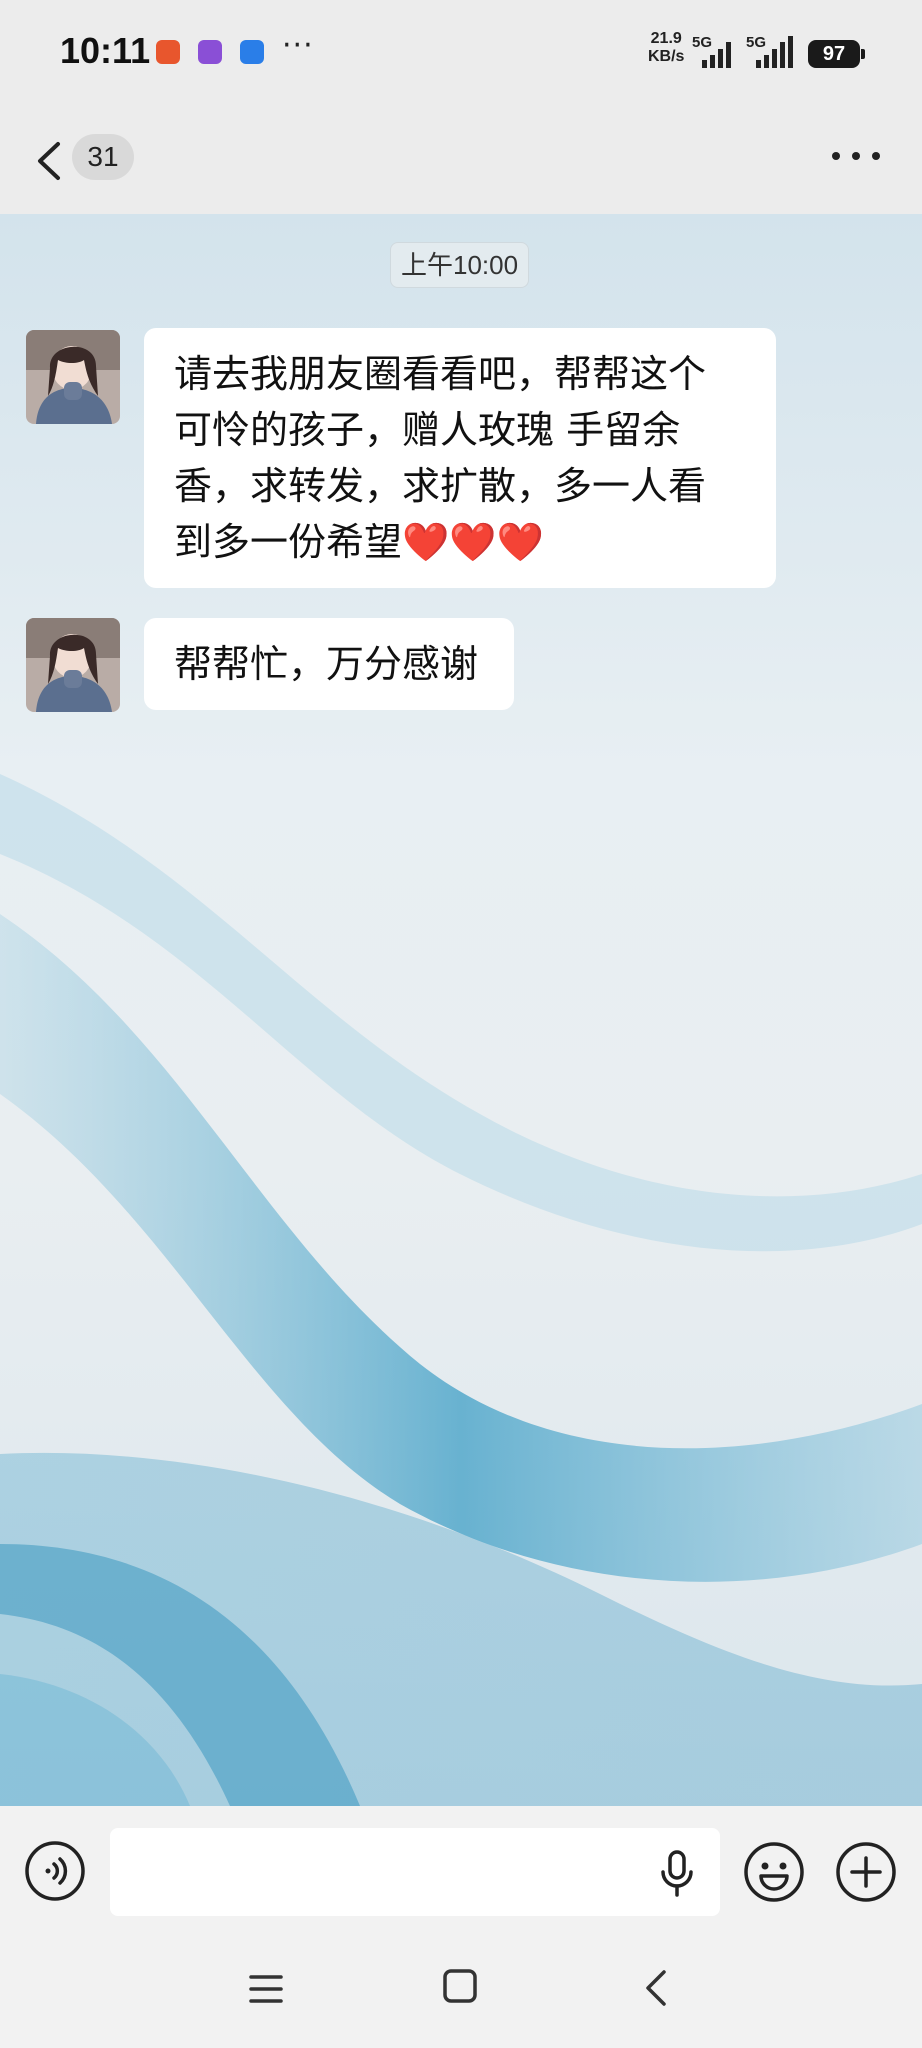  Describe the element at coordinates (105, 50) in the screenshot. I see `status-time: 10:11` at that location.